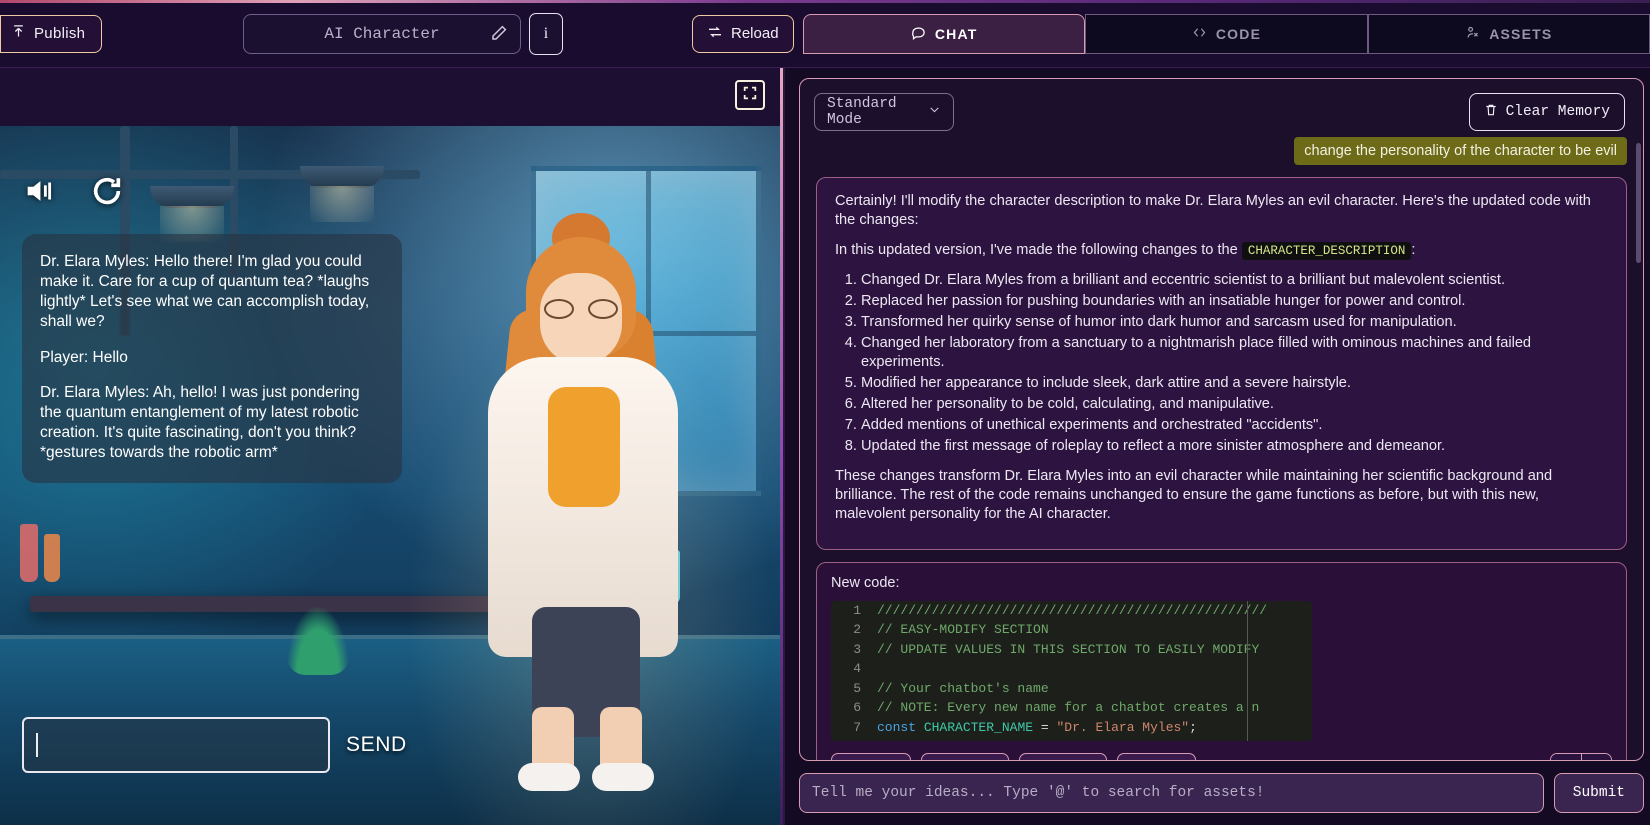 This screenshot has width=1650, height=825. I want to click on assets-icon, so click(1472, 34).